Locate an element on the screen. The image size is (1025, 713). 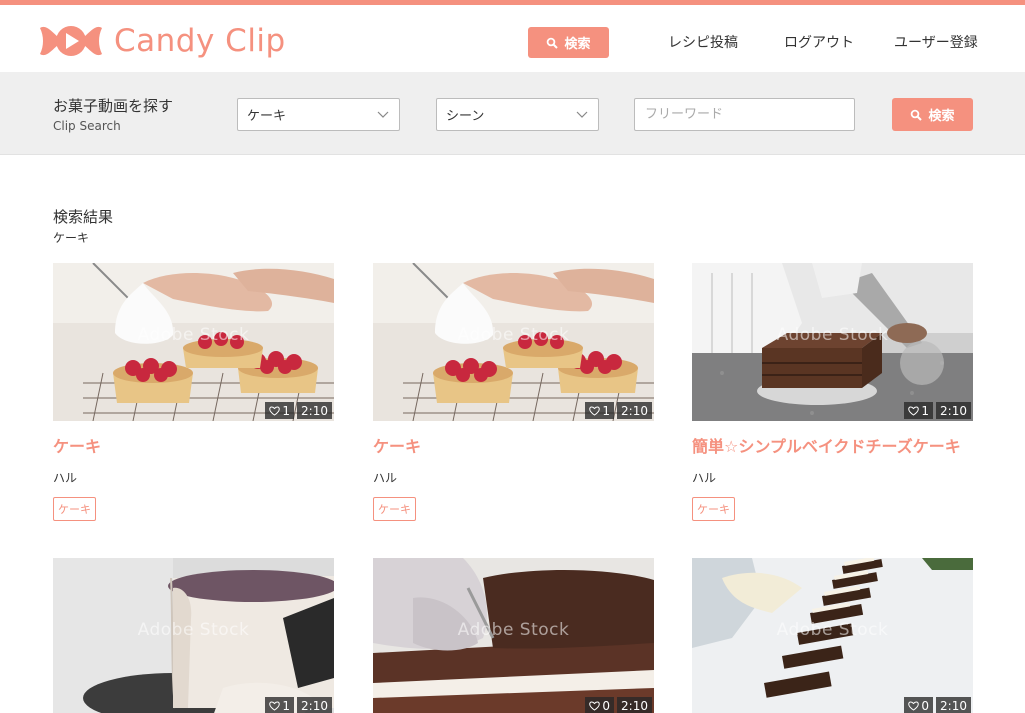
freeword-input is located at coordinates (744, 114).